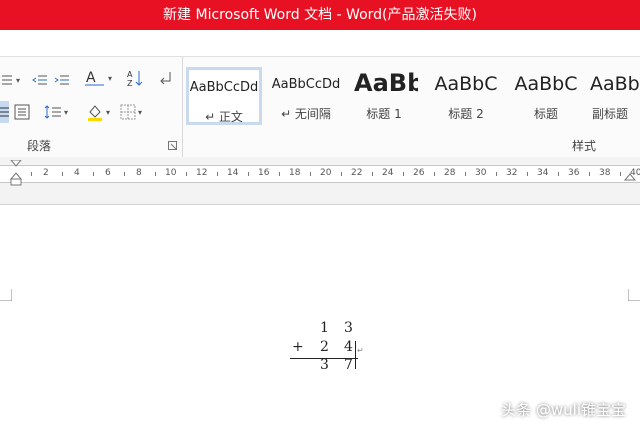 The width and height of the screenshot is (640, 432). What do you see at coordinates (135, 78) in the screenshot?
I see `sort-icon: AZ` at bounding box center [135, 78].